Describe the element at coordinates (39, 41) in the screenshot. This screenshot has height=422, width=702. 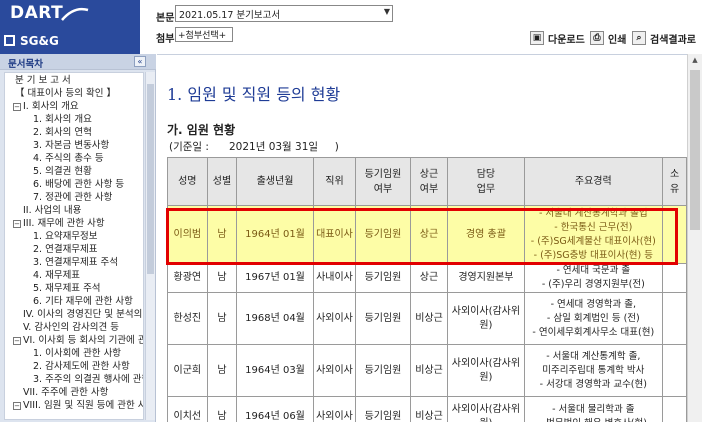
I see `company-name: SG&G` at that location.